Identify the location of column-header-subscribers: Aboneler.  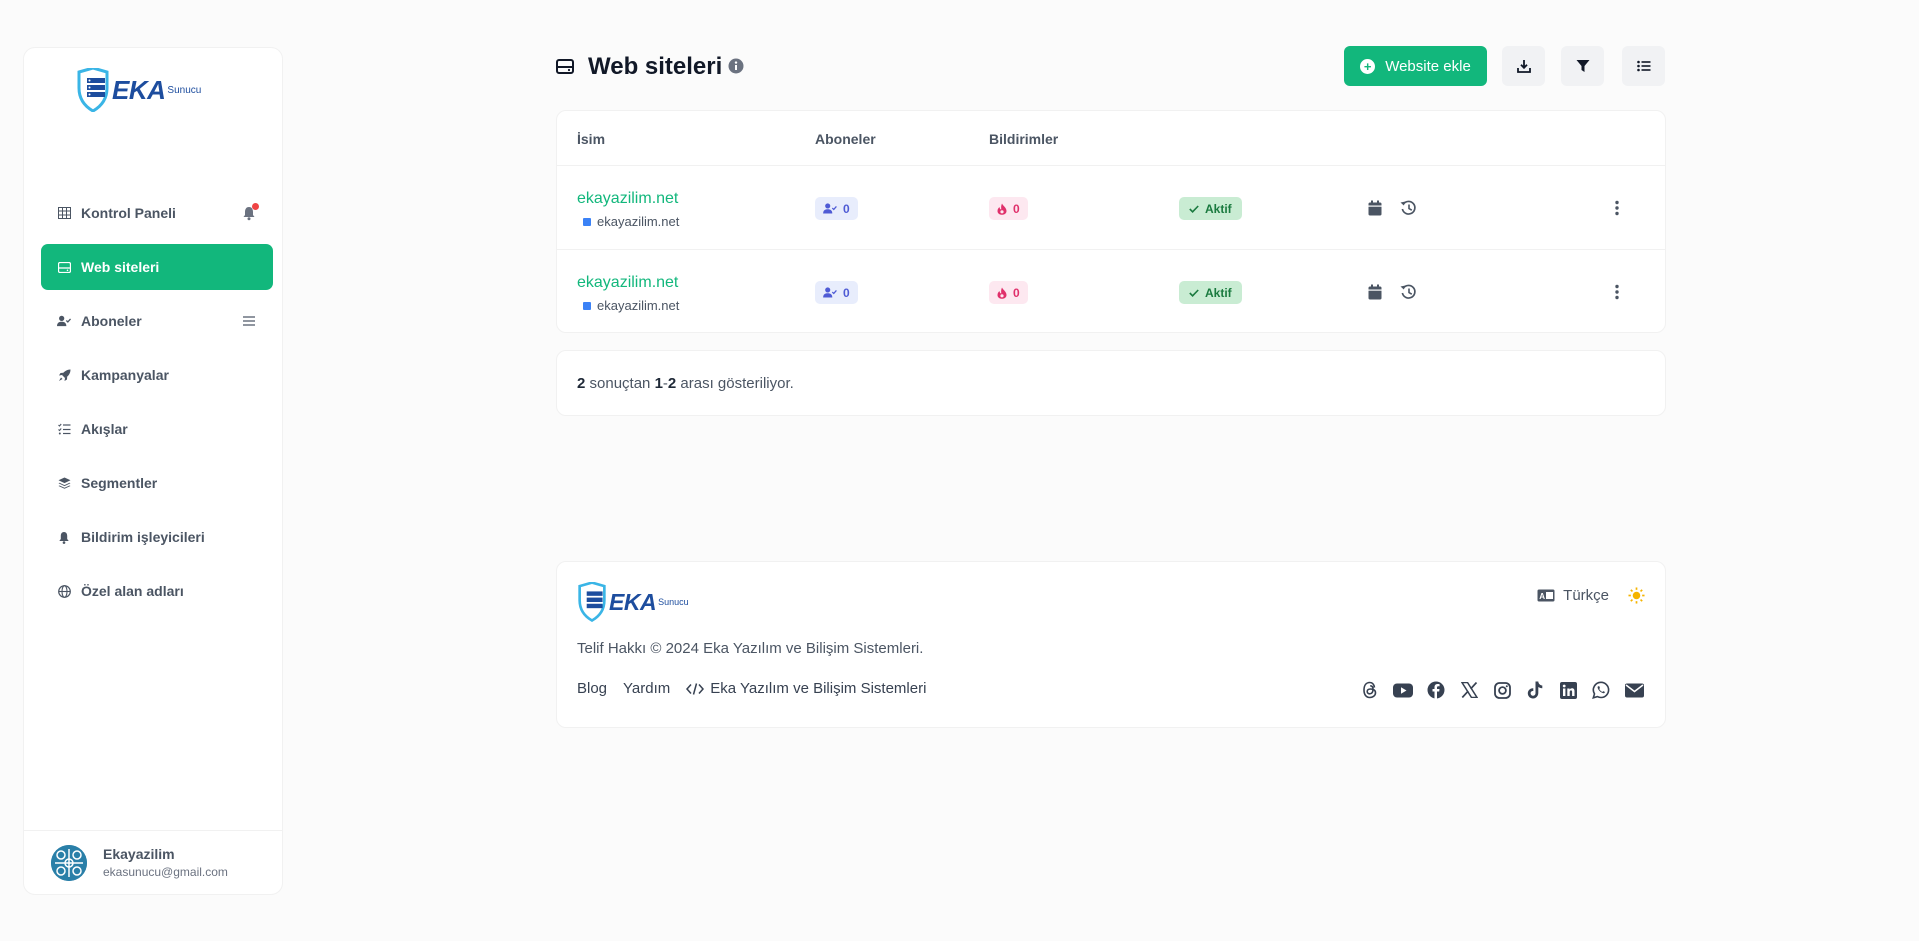
(845, 139).